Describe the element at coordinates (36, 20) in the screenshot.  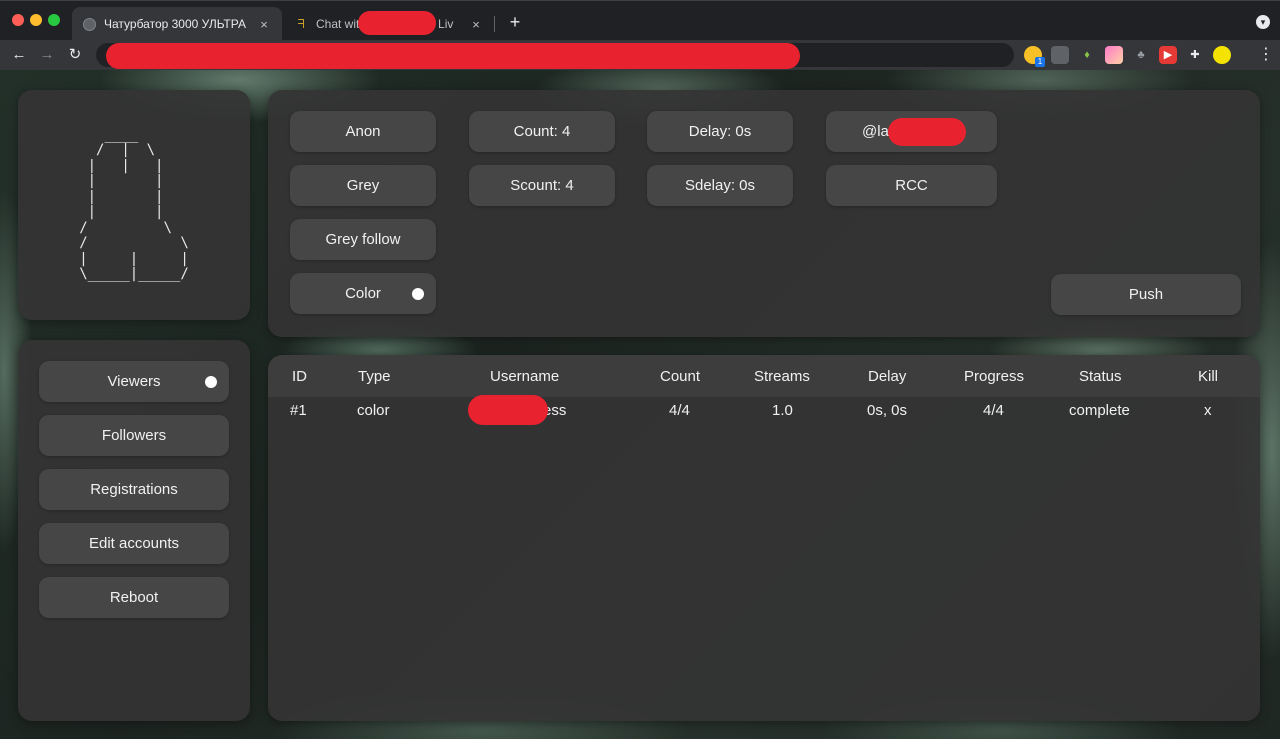
I see `minimize-window-button` at that location.